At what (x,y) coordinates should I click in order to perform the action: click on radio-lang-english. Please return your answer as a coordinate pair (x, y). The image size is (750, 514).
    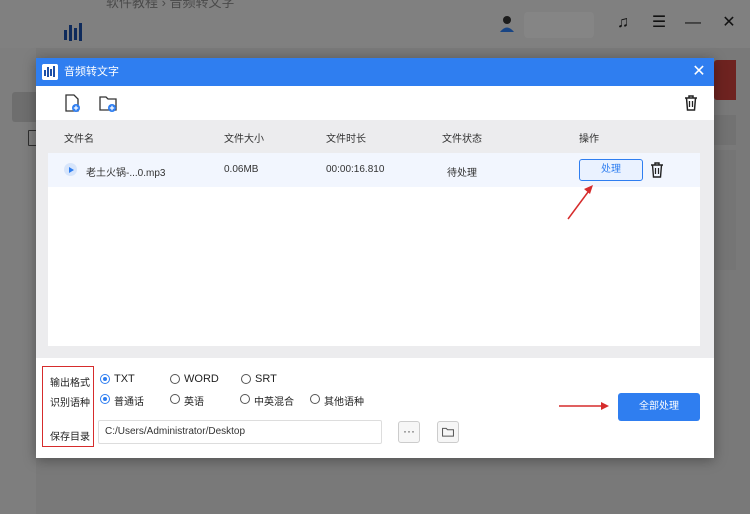
    Looking at the image, I should click on (175, 399).